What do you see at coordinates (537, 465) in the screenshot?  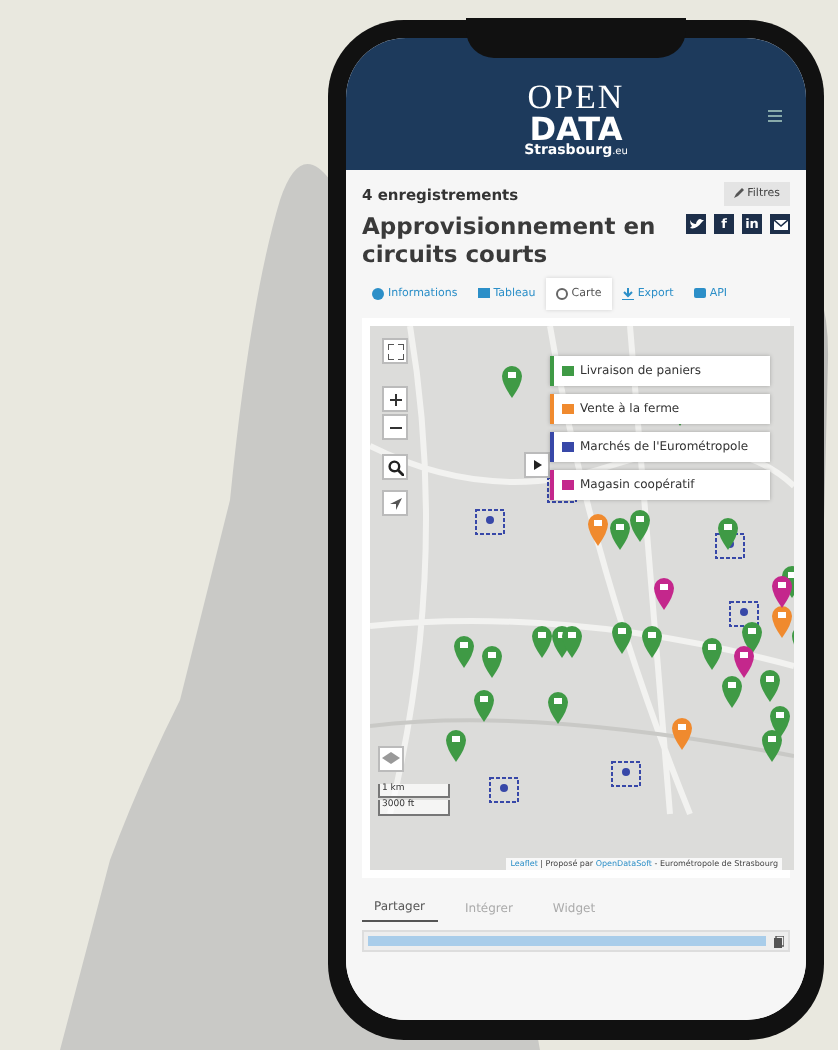 I see `legend-toggle-icon` at bounding box center [537, 465].